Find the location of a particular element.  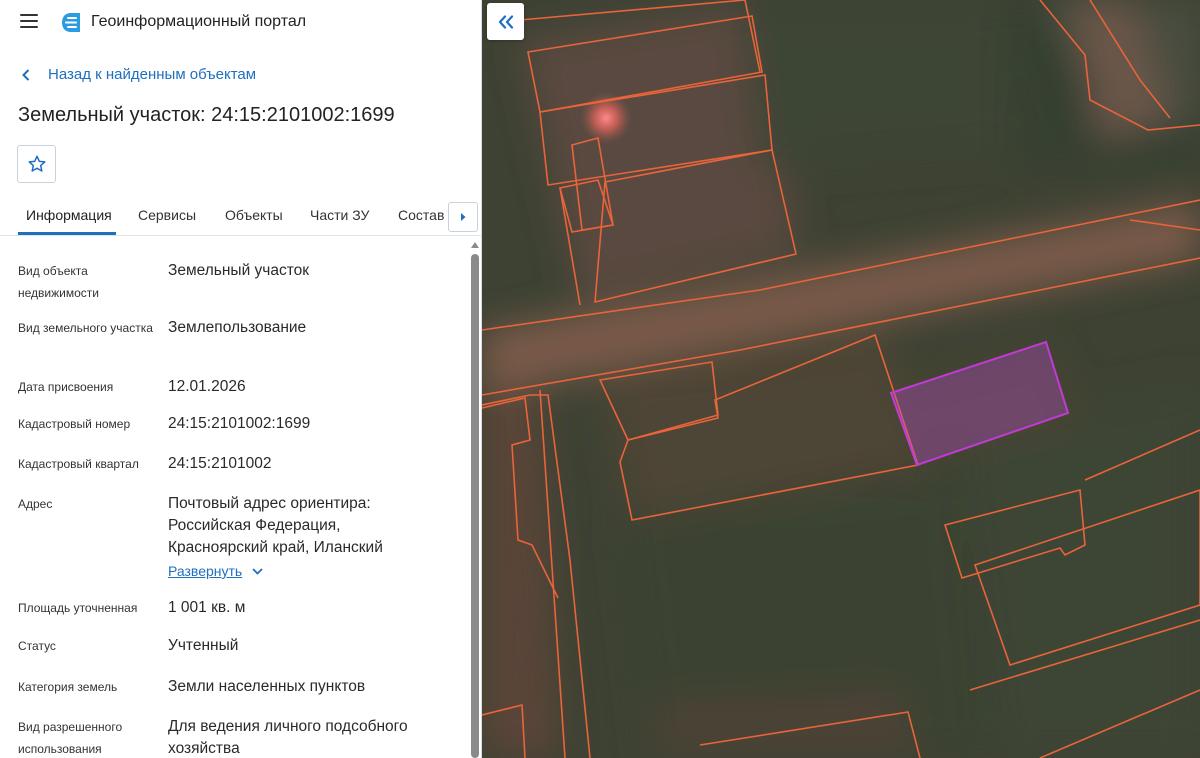

info-label: Кадастровый квартал is located at coordinates (78, 464).